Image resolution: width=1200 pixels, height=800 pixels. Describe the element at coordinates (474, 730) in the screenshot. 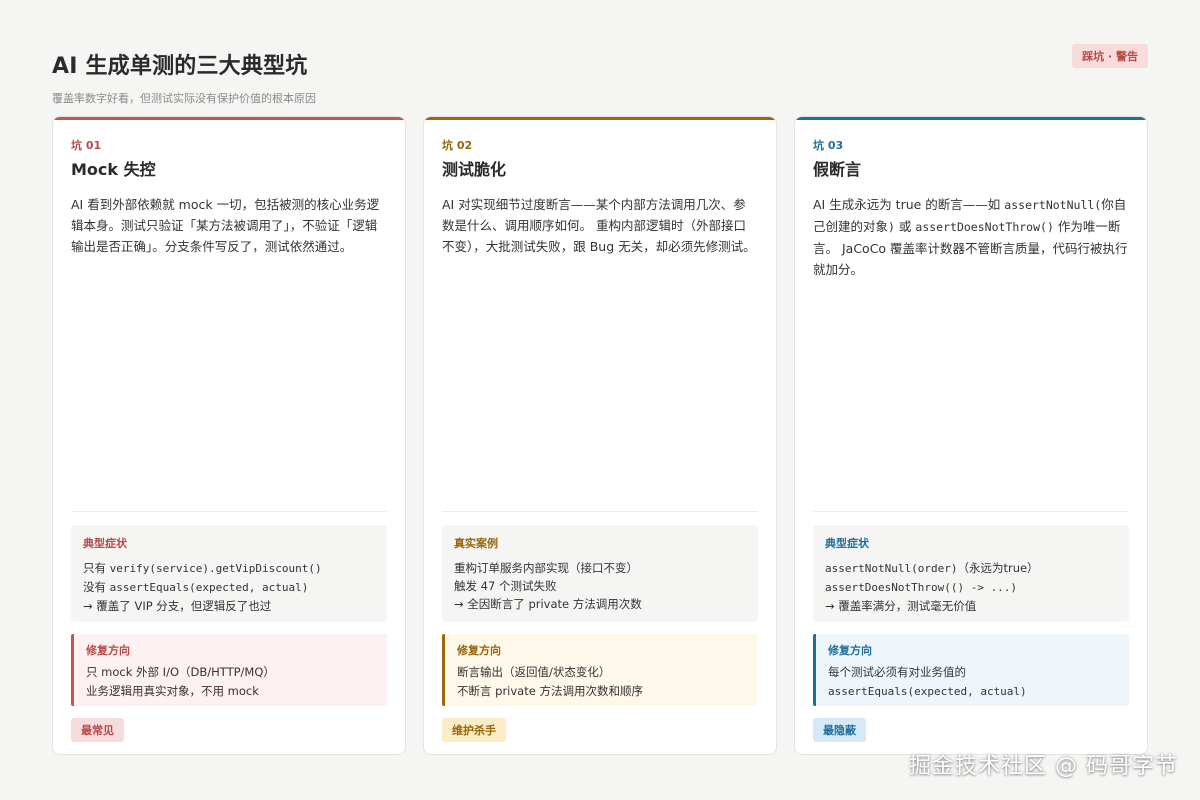

I see `card-badge: 维护杀手` at that location.